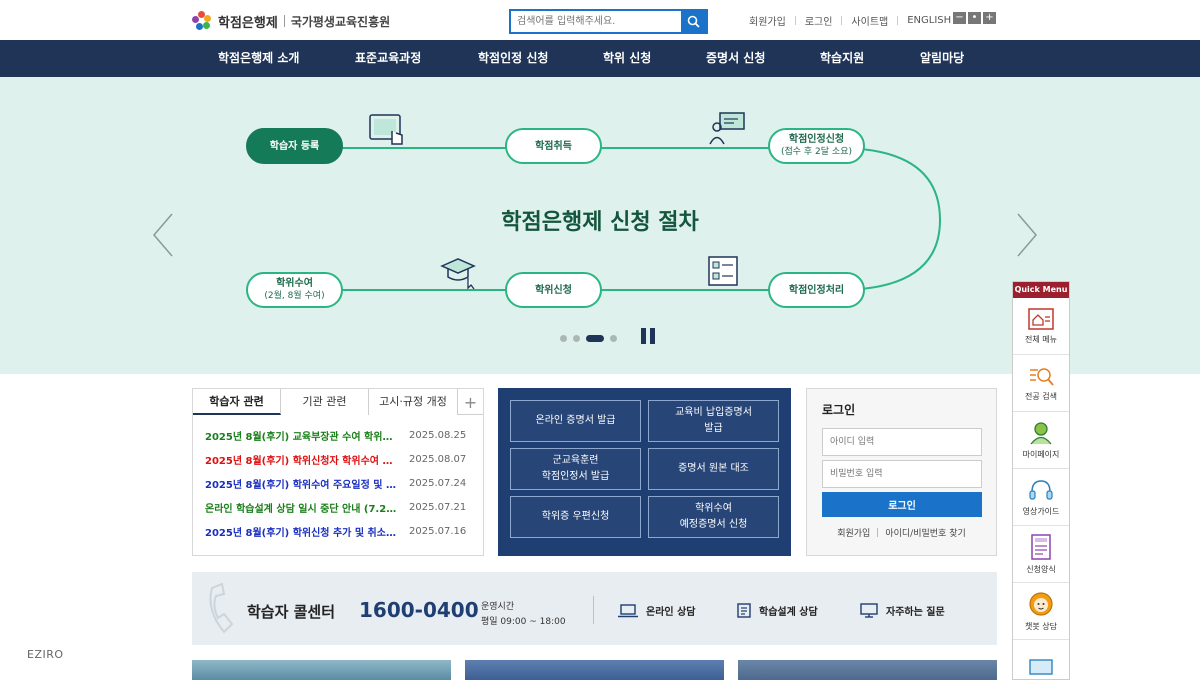  I want to click on call-center-title: 학습자 콜센터, so click(291, 612).